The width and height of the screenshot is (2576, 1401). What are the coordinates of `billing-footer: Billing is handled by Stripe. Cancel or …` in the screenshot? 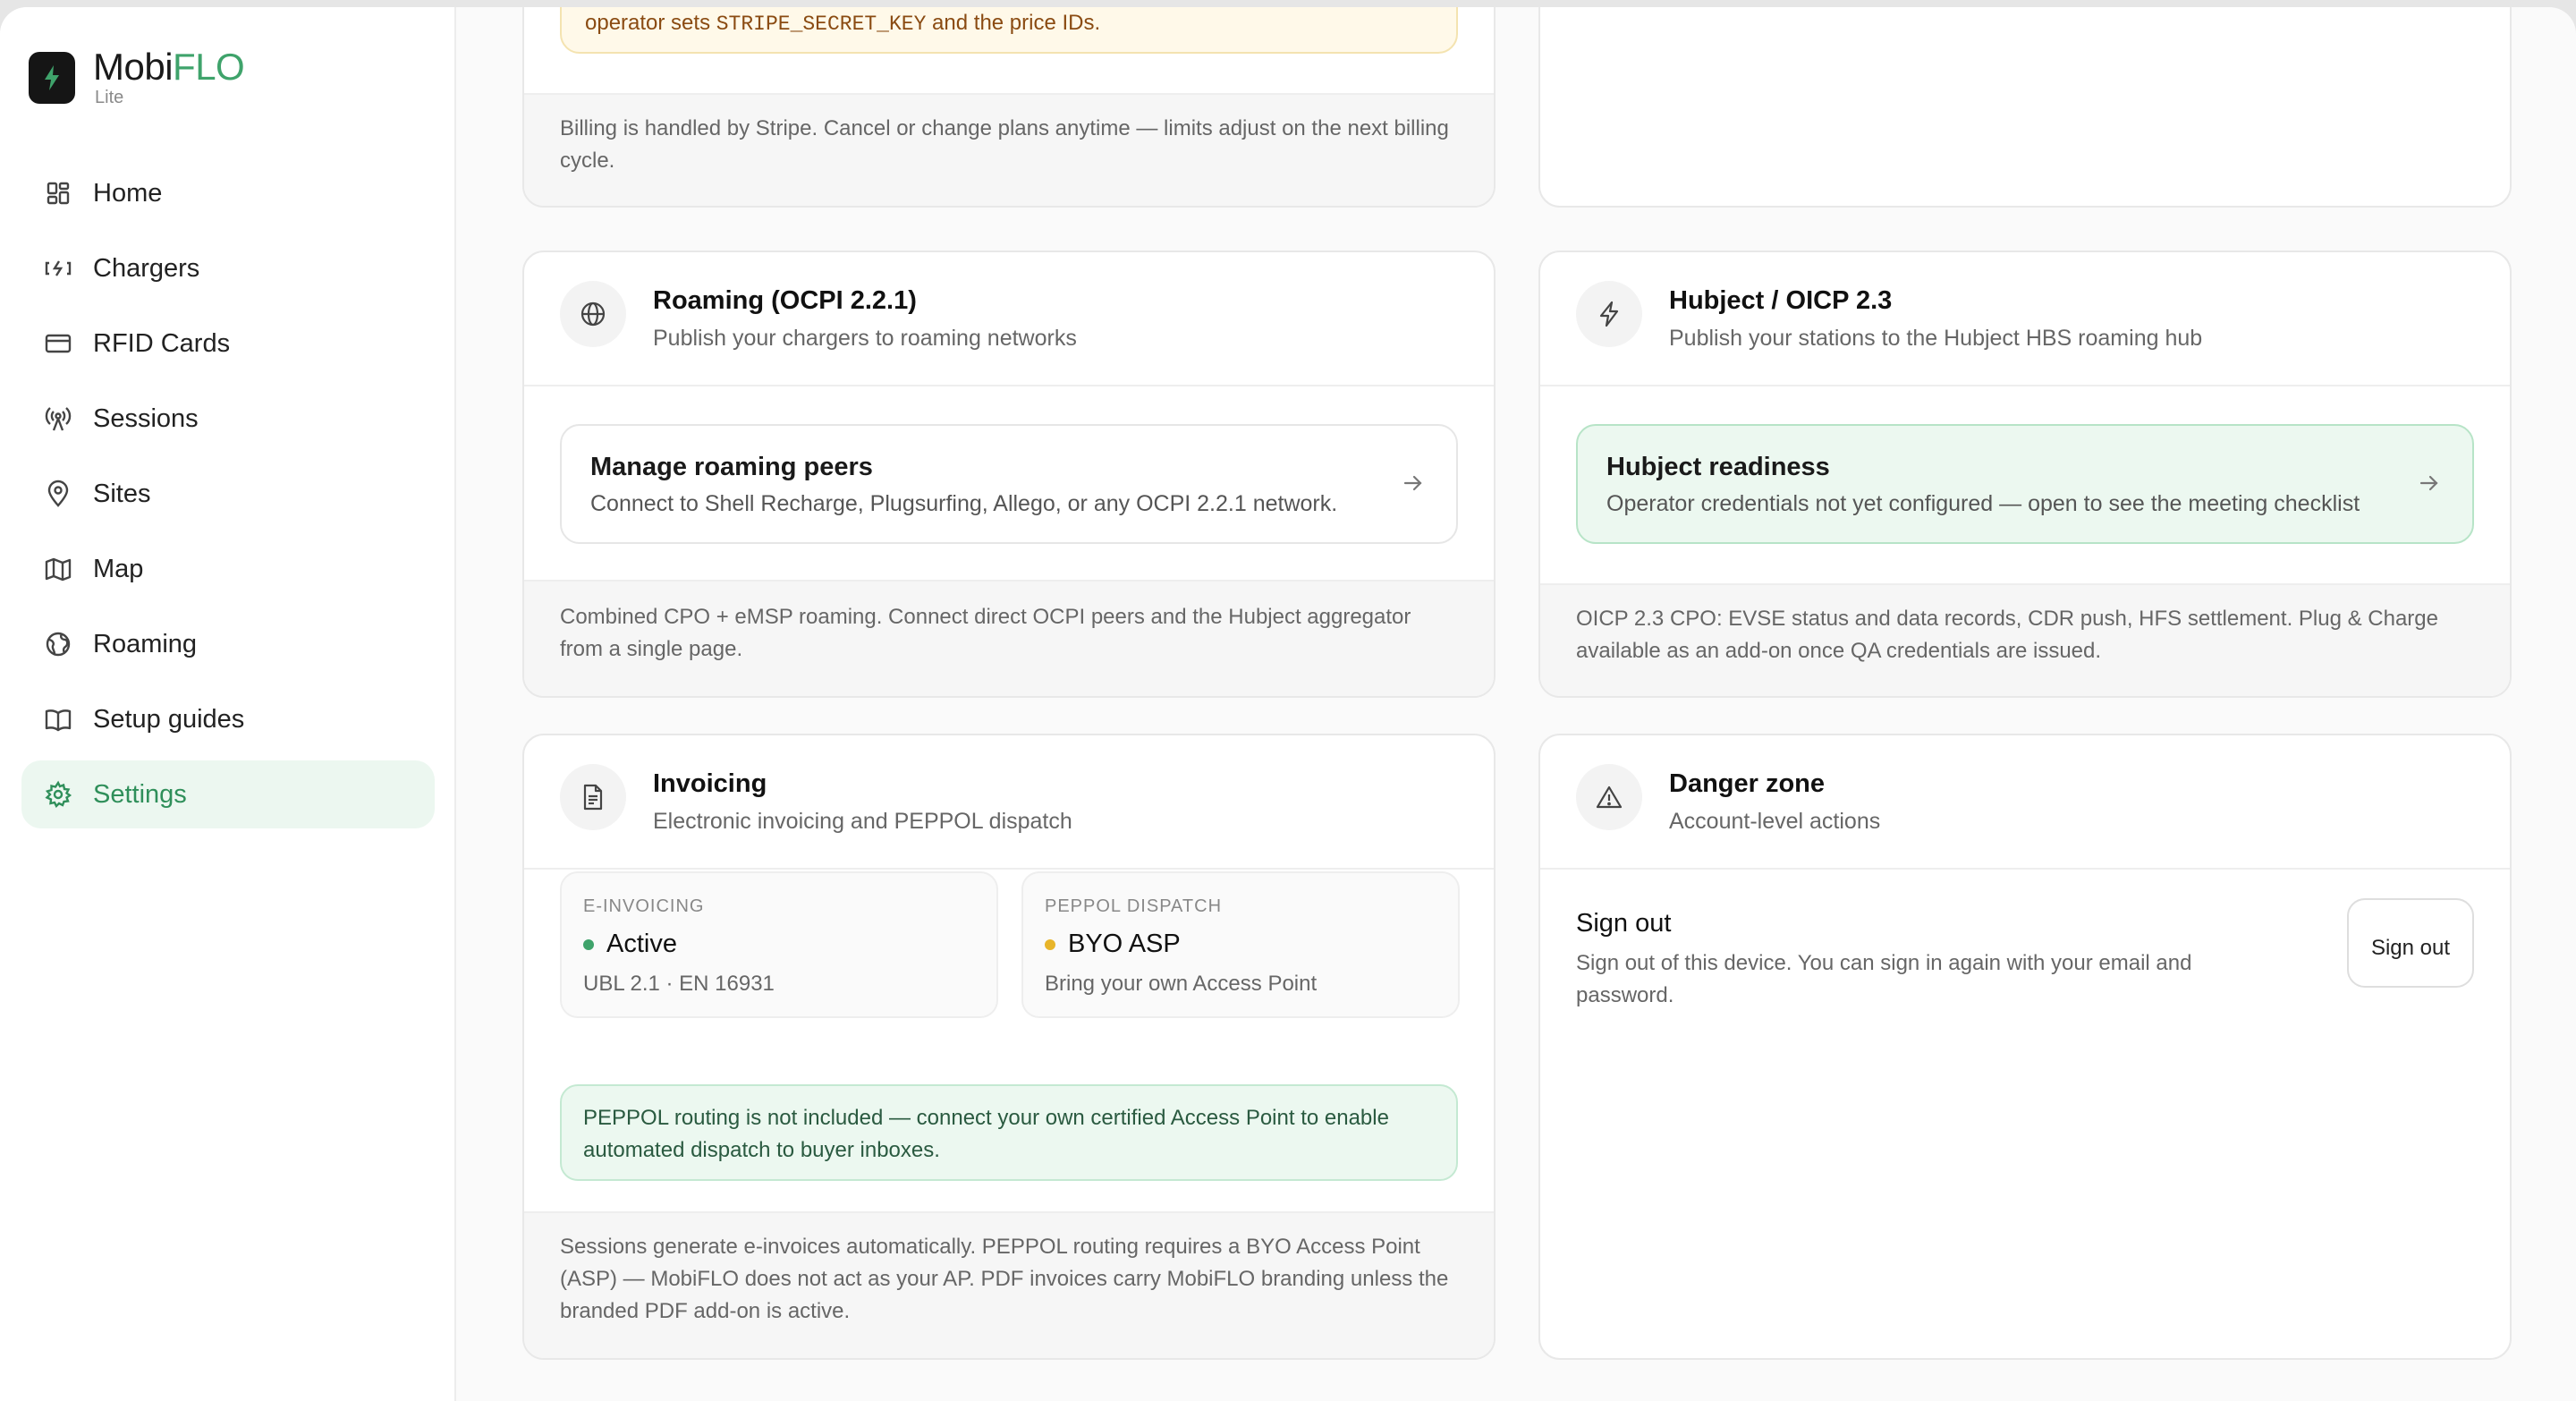 It's located at (1009, 149).